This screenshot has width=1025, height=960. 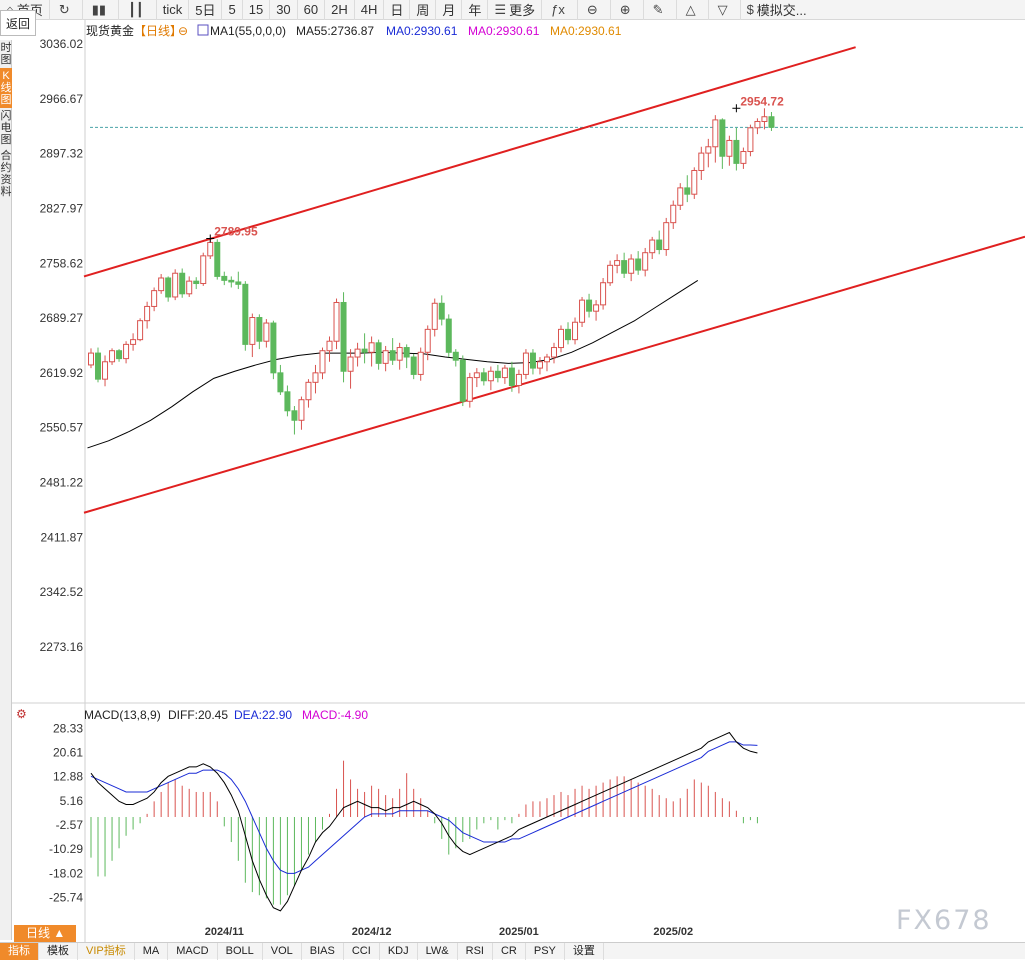 I want to click on toolbar-item-label: 5, so click(x=232, y=9).